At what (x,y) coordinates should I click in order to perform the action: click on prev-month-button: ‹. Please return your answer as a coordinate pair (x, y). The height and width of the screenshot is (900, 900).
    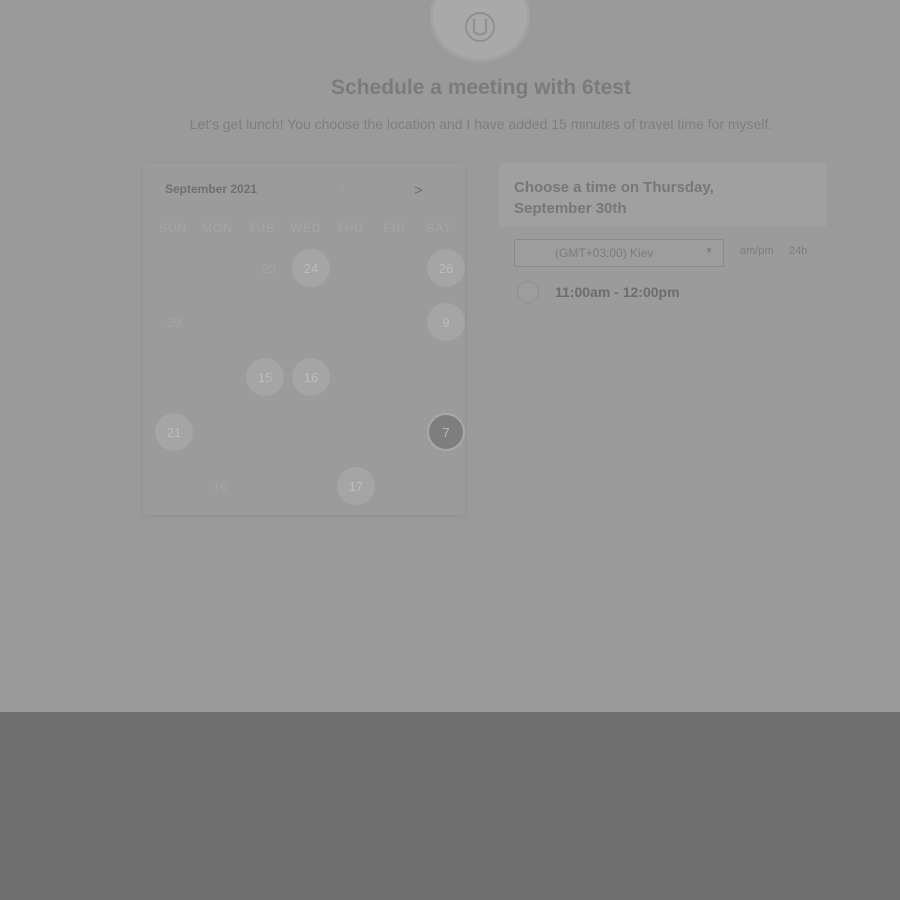
    Looking at the image, I should click on (342, 188).